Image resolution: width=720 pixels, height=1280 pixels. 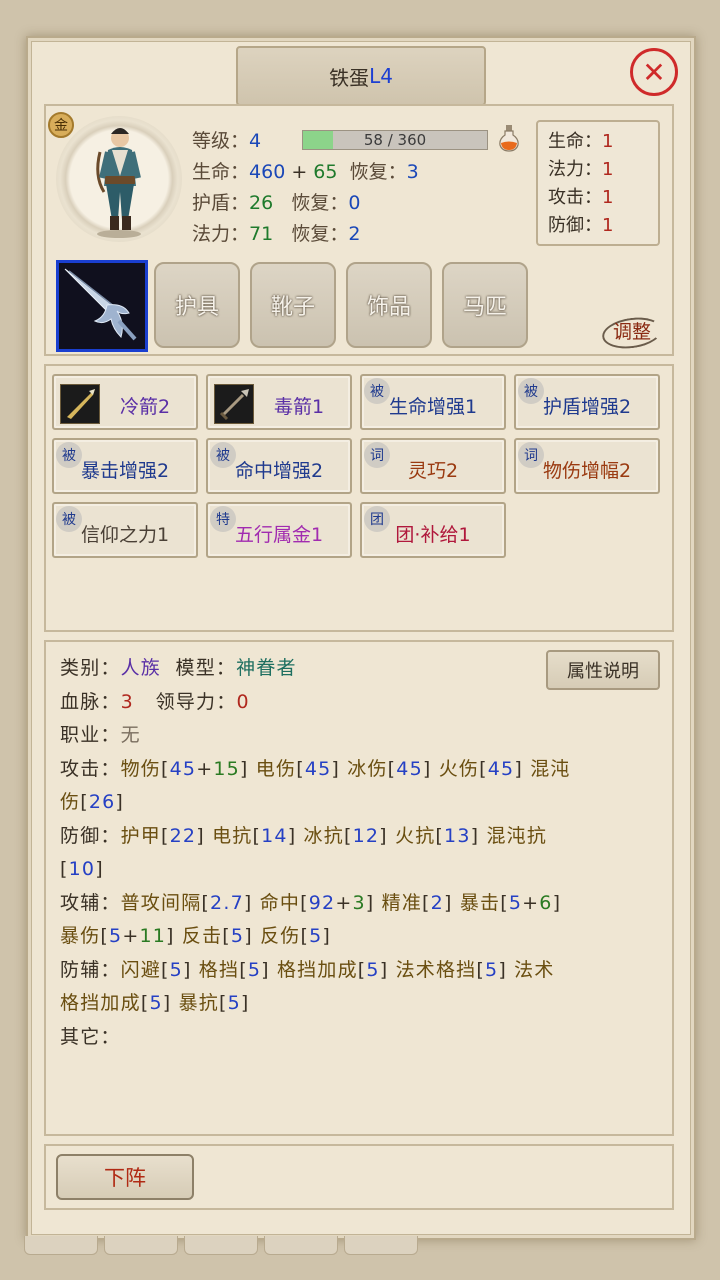 What do you see at coordinates (221, 172) in the screenshot?
I see `hp-label: 生命：` at bounding box center [221, 172].